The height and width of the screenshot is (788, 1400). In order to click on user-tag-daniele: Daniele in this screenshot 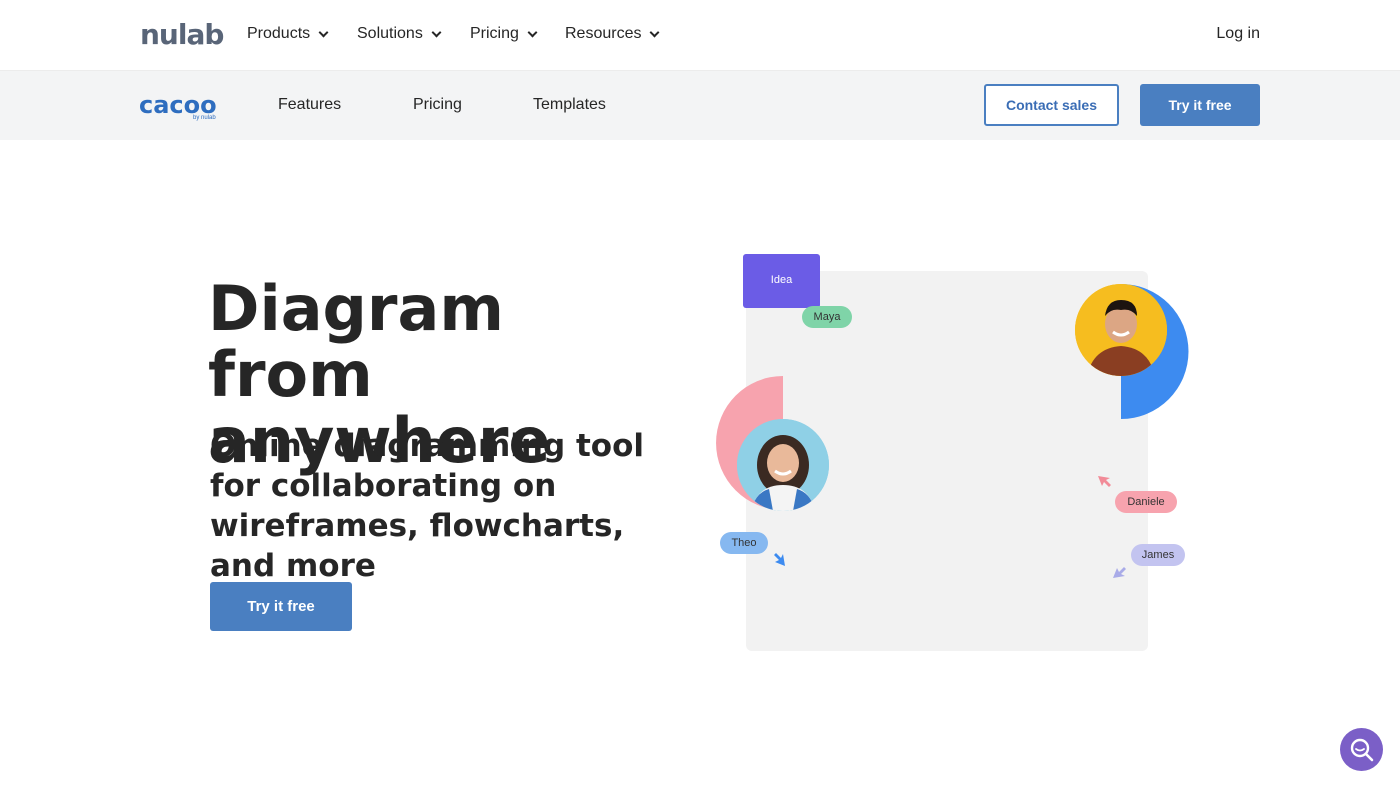, I will do `click(1146, 502)`.